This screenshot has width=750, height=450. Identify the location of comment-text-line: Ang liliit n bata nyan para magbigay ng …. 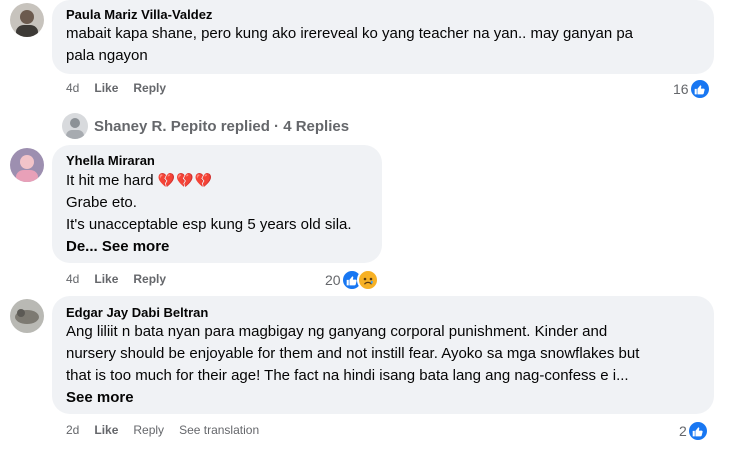
(337, 331).